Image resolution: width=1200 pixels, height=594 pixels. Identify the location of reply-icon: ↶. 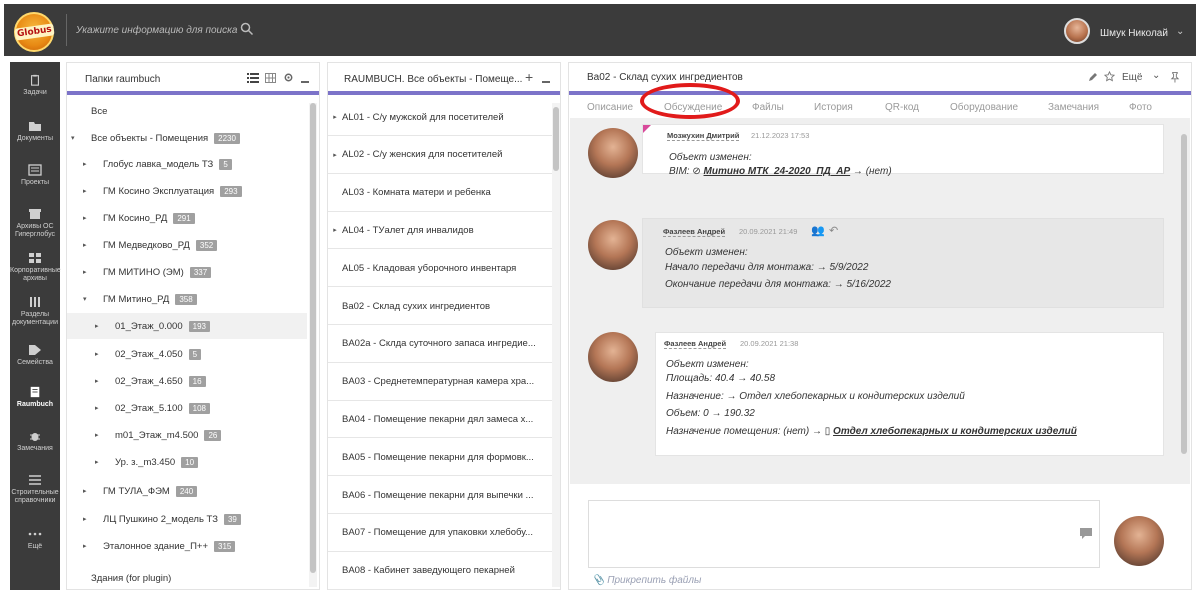
(833, 230).